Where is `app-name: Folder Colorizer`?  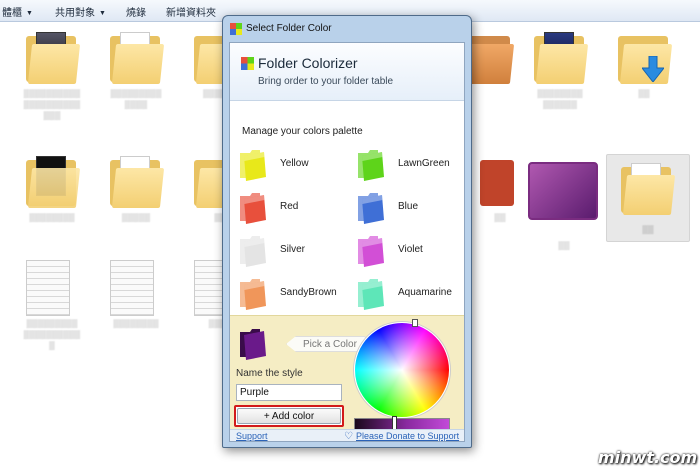
app-name: Folder Colorizer is located at coordinates (308, 63).